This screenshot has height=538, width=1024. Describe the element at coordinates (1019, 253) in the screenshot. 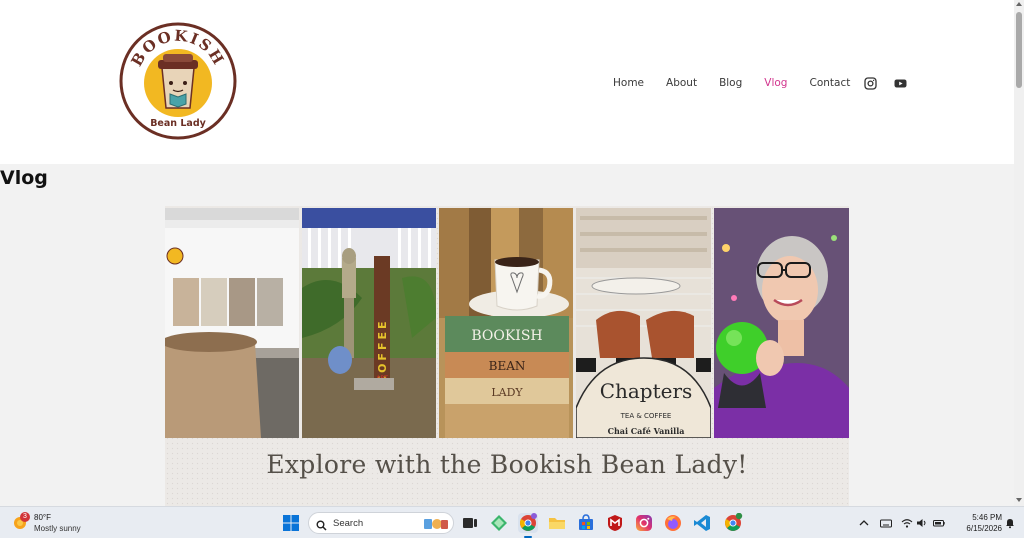

I see `page-scrollbar` at that location.